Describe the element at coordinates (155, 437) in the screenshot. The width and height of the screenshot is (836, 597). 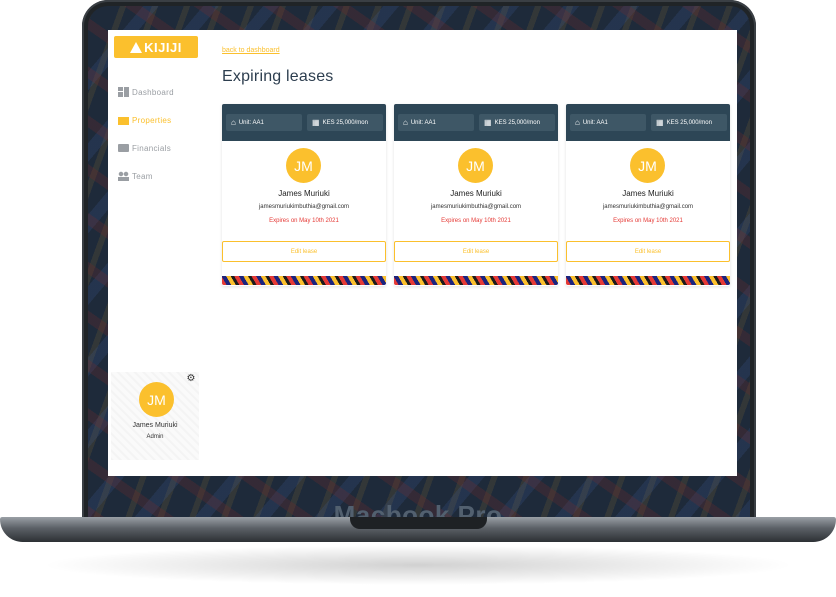
I see `profile-role: Admin` at that location.